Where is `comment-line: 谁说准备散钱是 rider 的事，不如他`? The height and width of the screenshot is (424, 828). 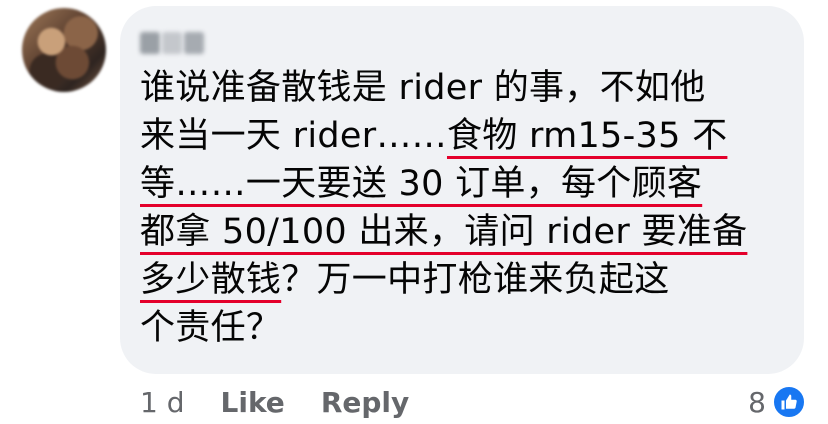
comment-line: 谁说准备散钱是 rider 的事，不如他 is located at coordinates (470, 88).